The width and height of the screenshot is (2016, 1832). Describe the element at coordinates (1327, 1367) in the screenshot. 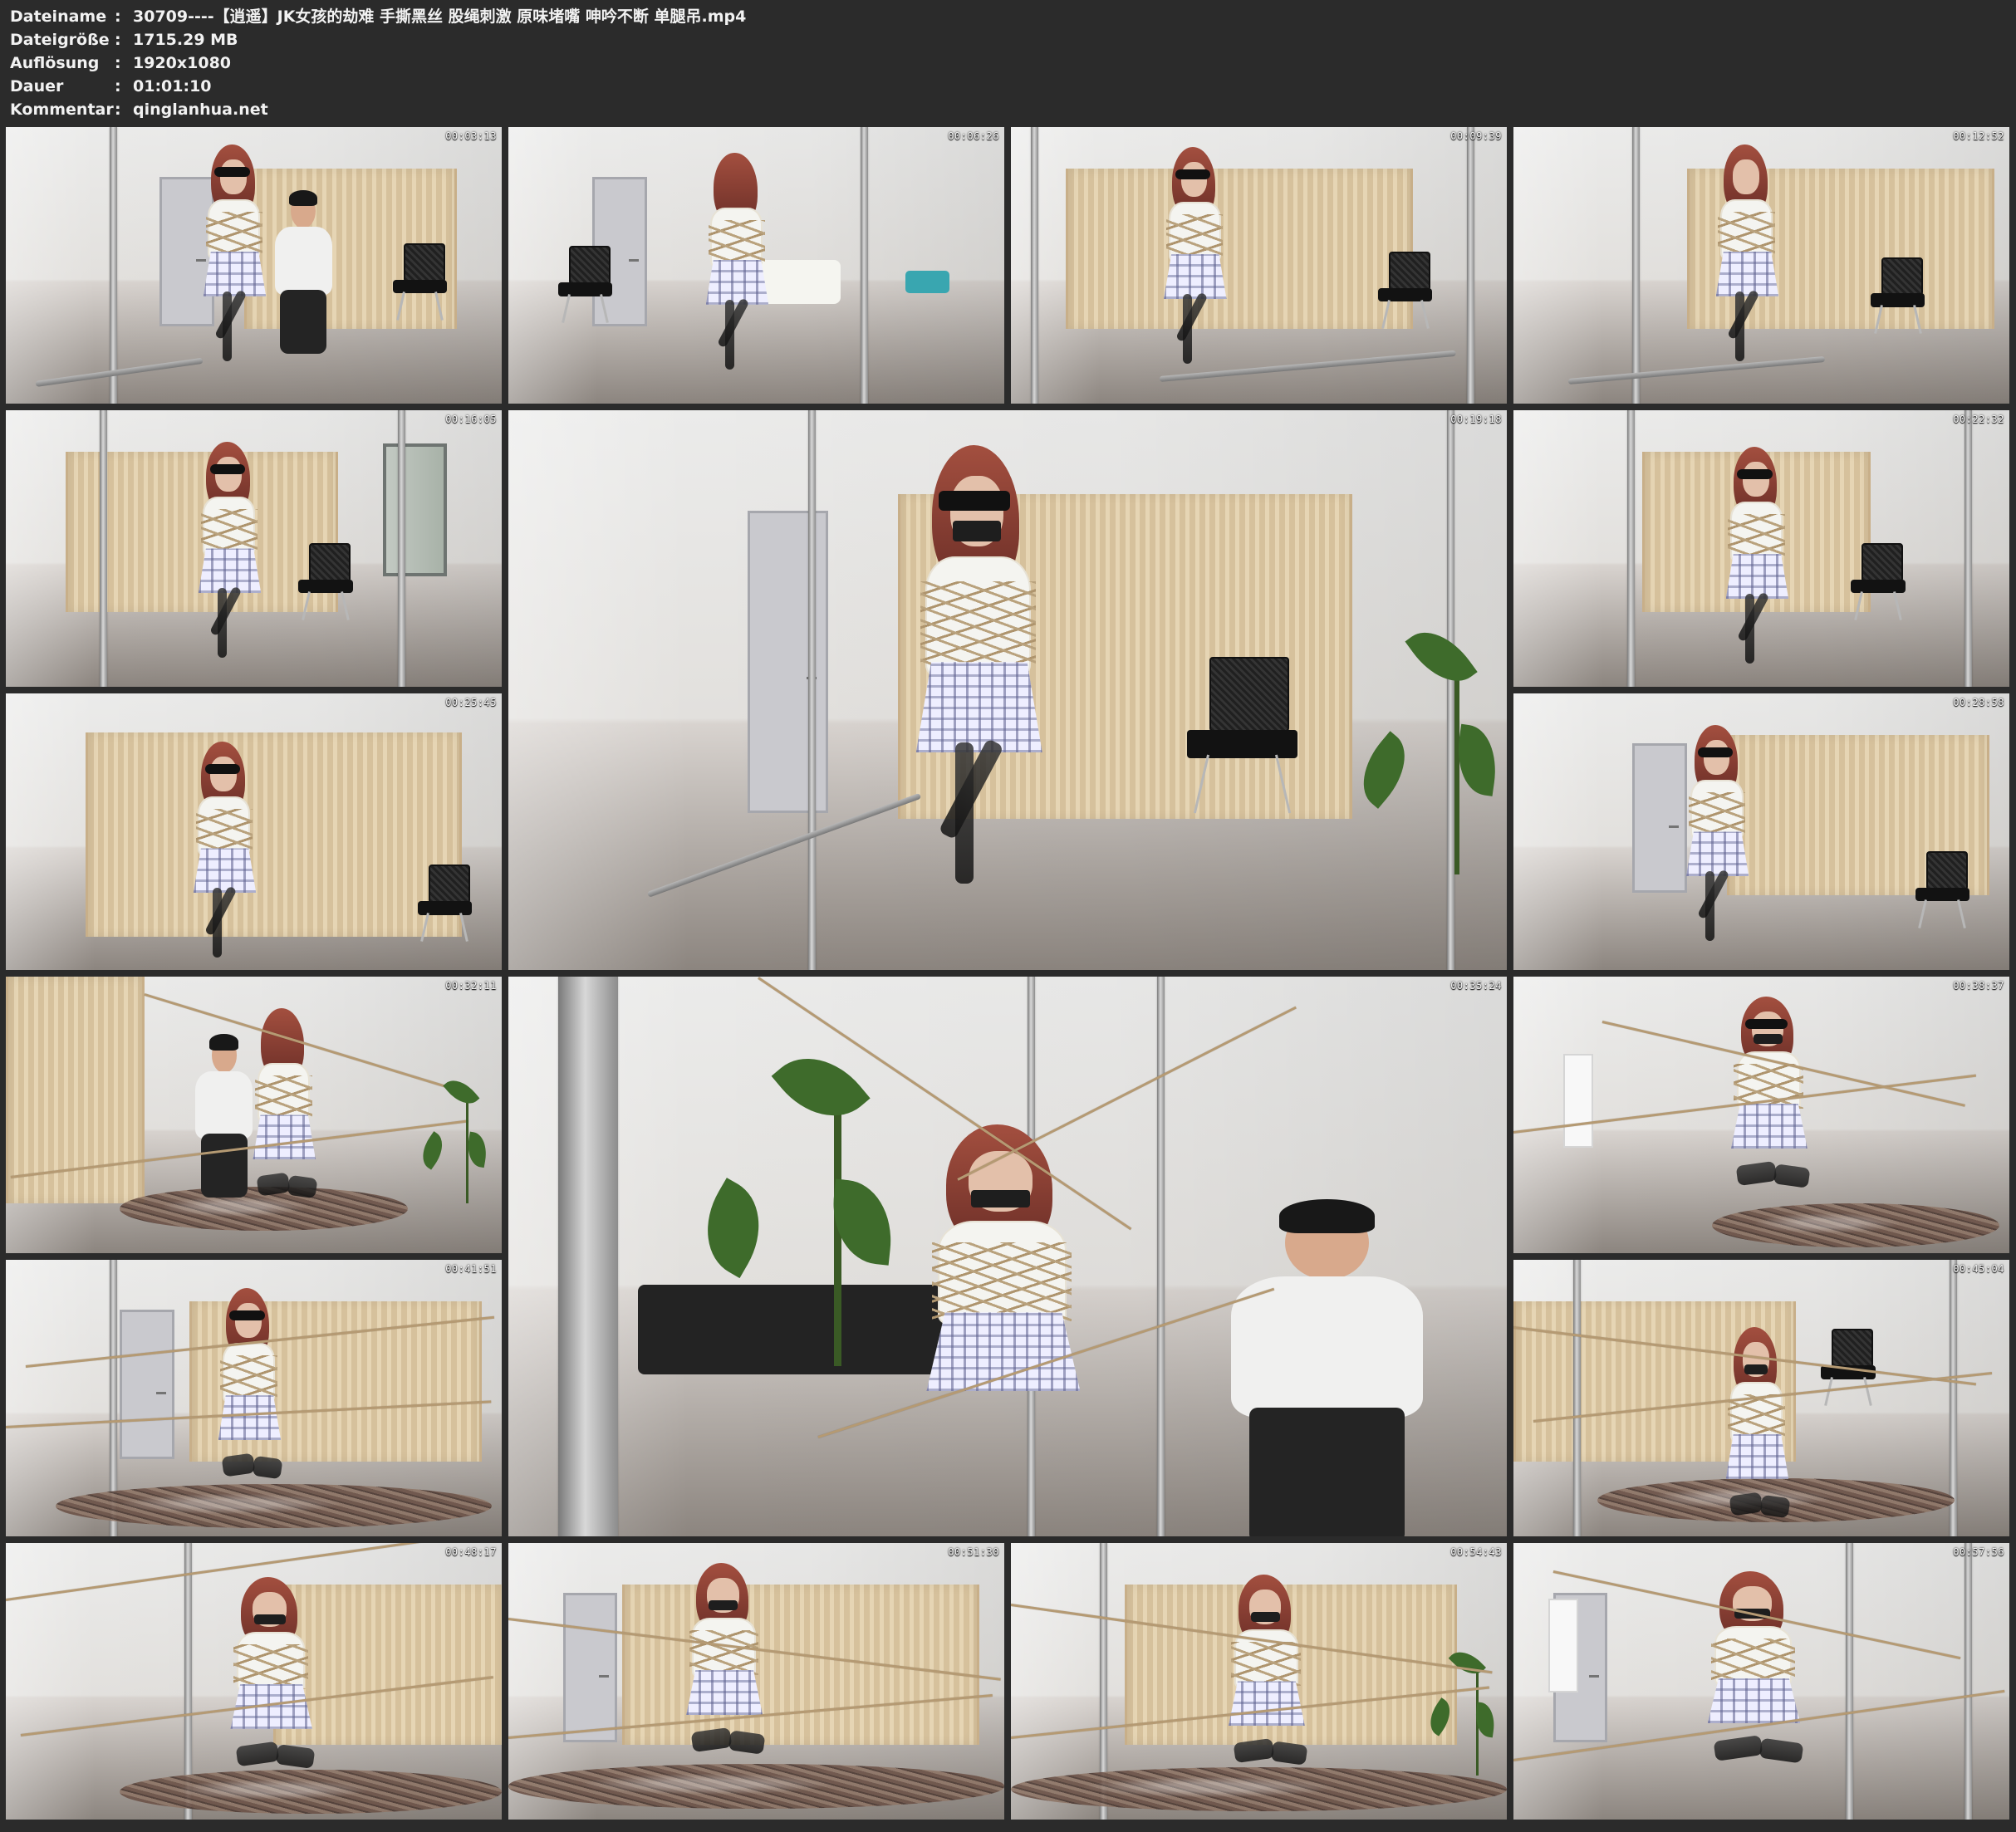

I see `kneeling-man` at that location.